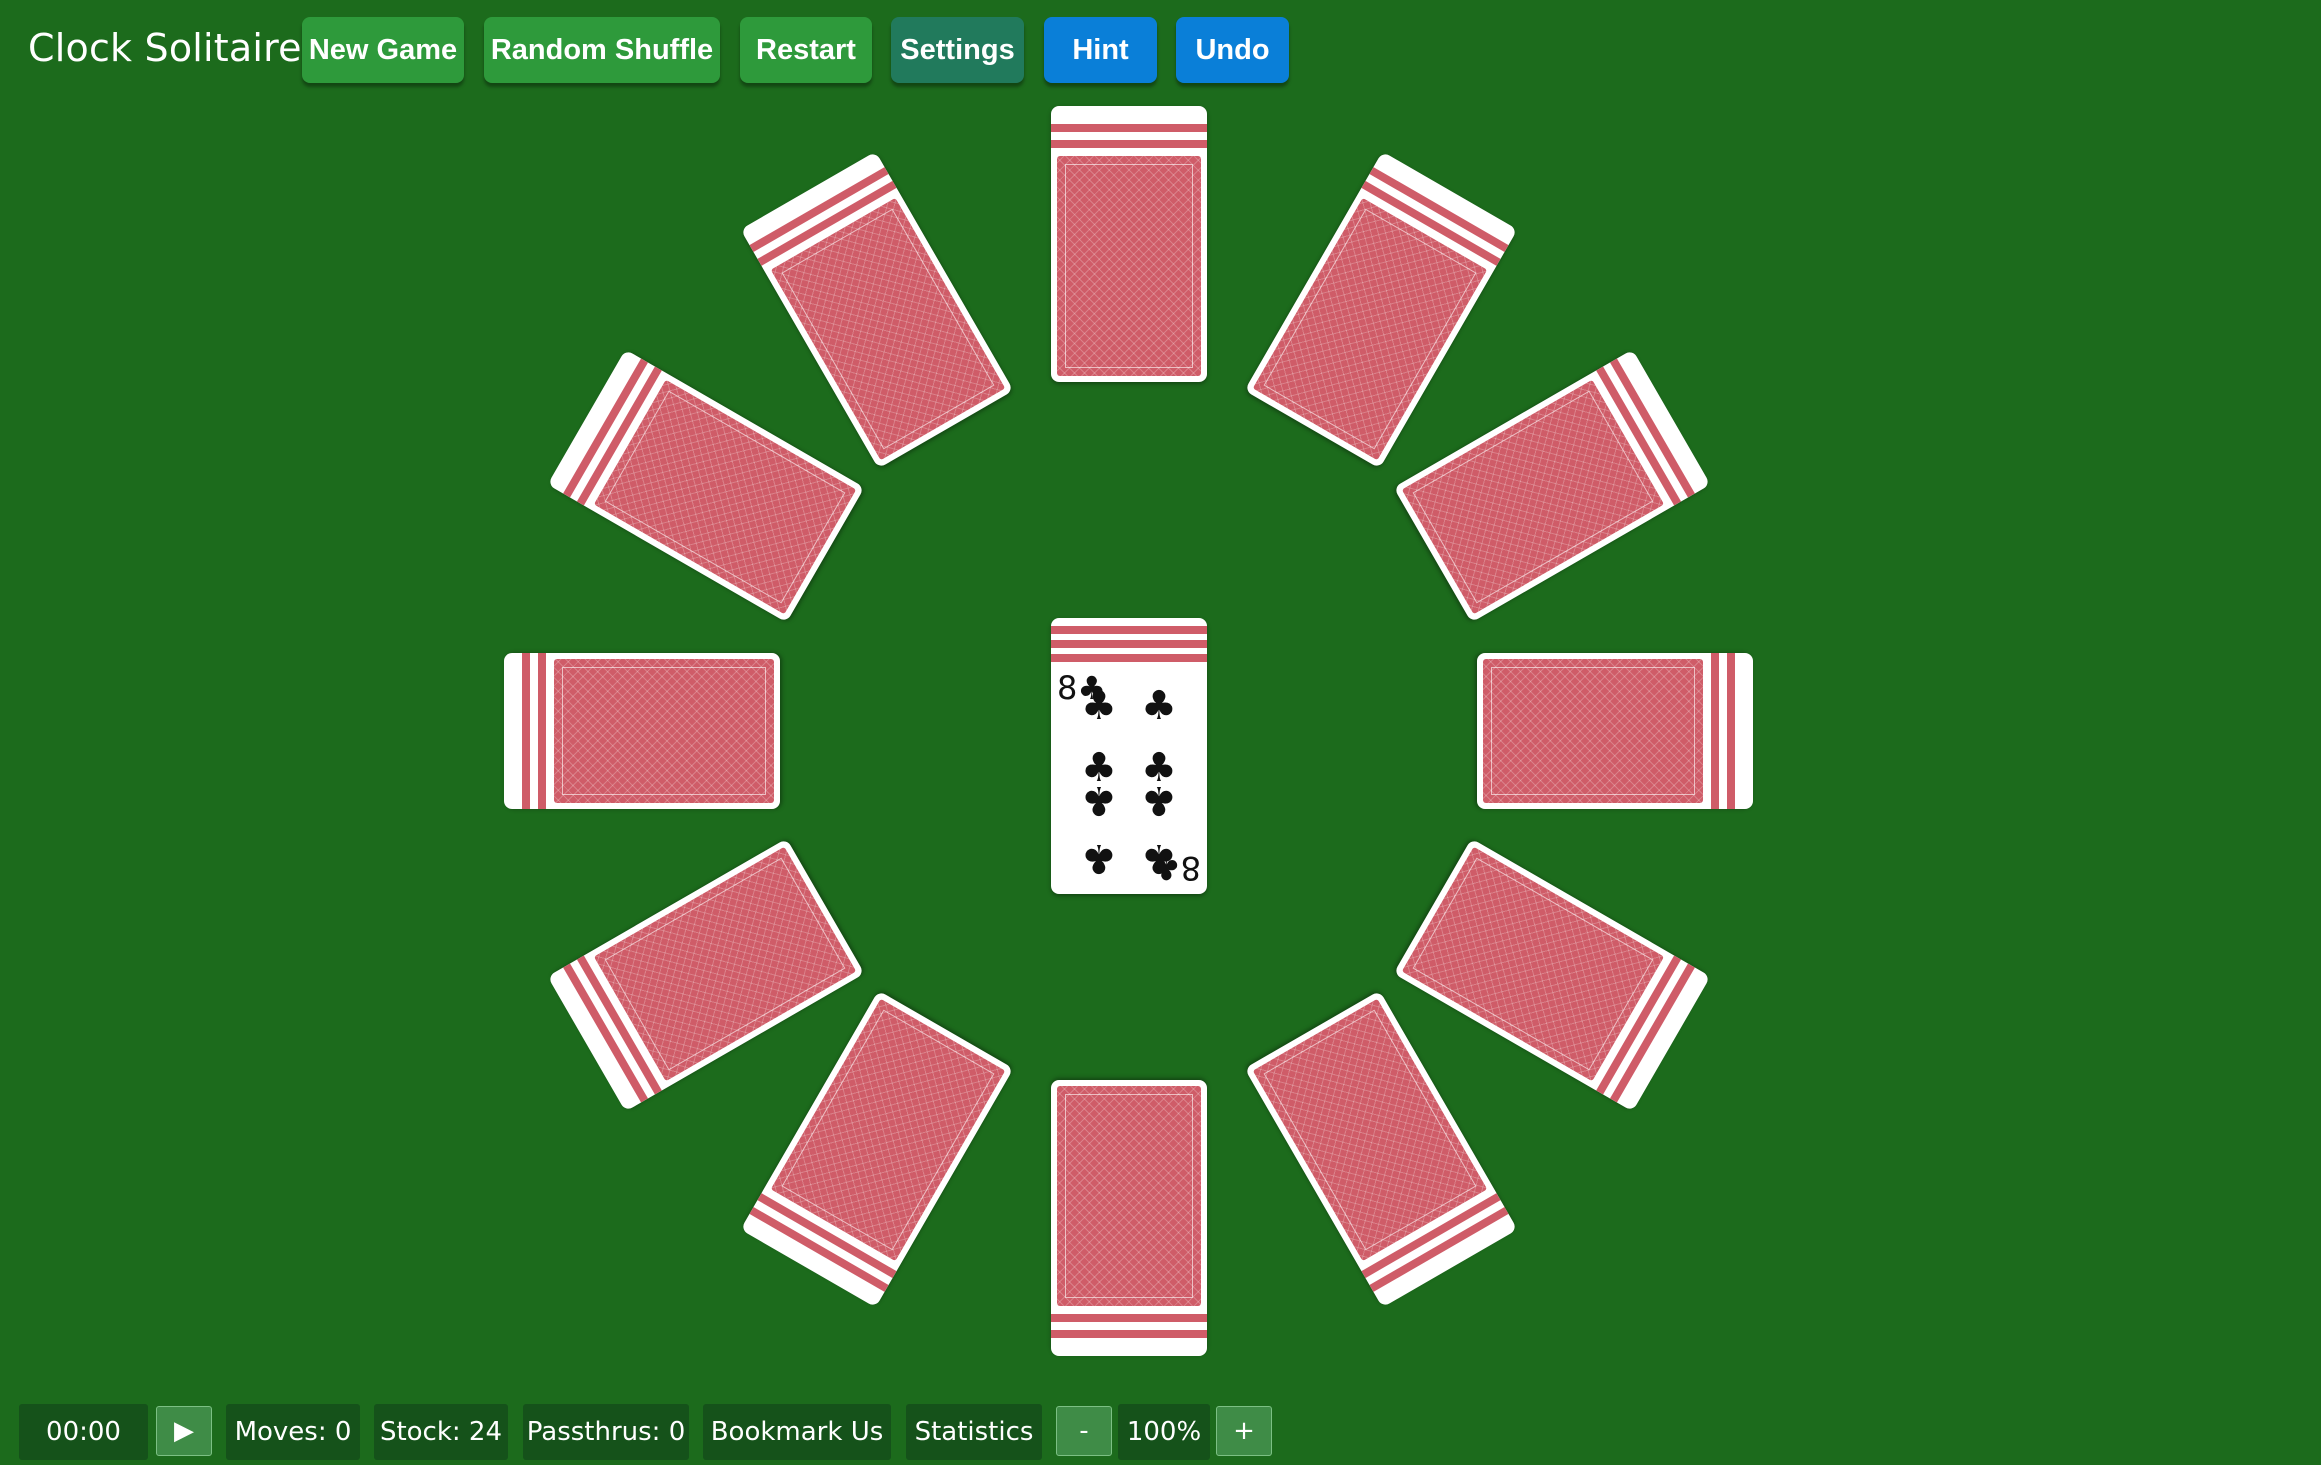 Image resolution: width=2321 pixels, height=1465 pixels. I want to click on undo-button: Undo, so click(1232, 50).